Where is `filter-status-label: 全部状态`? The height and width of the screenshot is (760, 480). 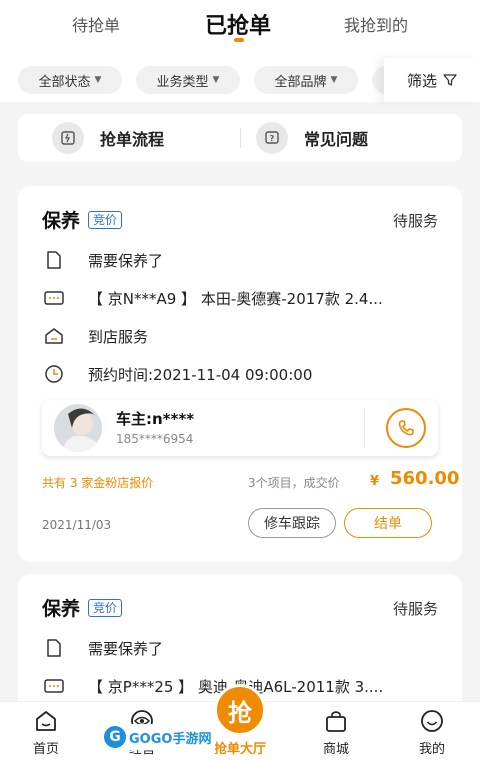
filter-status-label: 全部状态 is located at coordinates (64, 82).